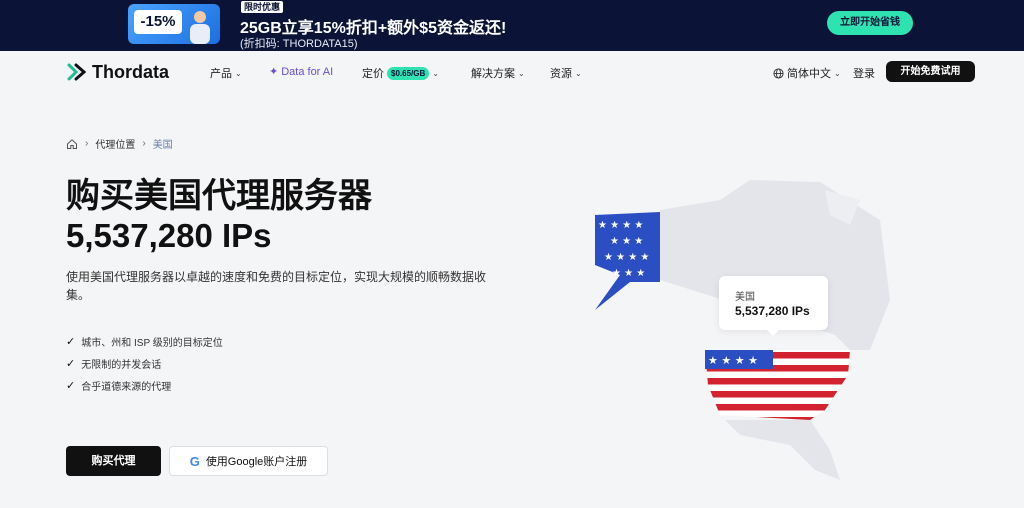 This screenshot has width=1024, height=508. Describe the element at coordinates (561, 74) in the screenshot. I see `nav-label: 资源` at that location.